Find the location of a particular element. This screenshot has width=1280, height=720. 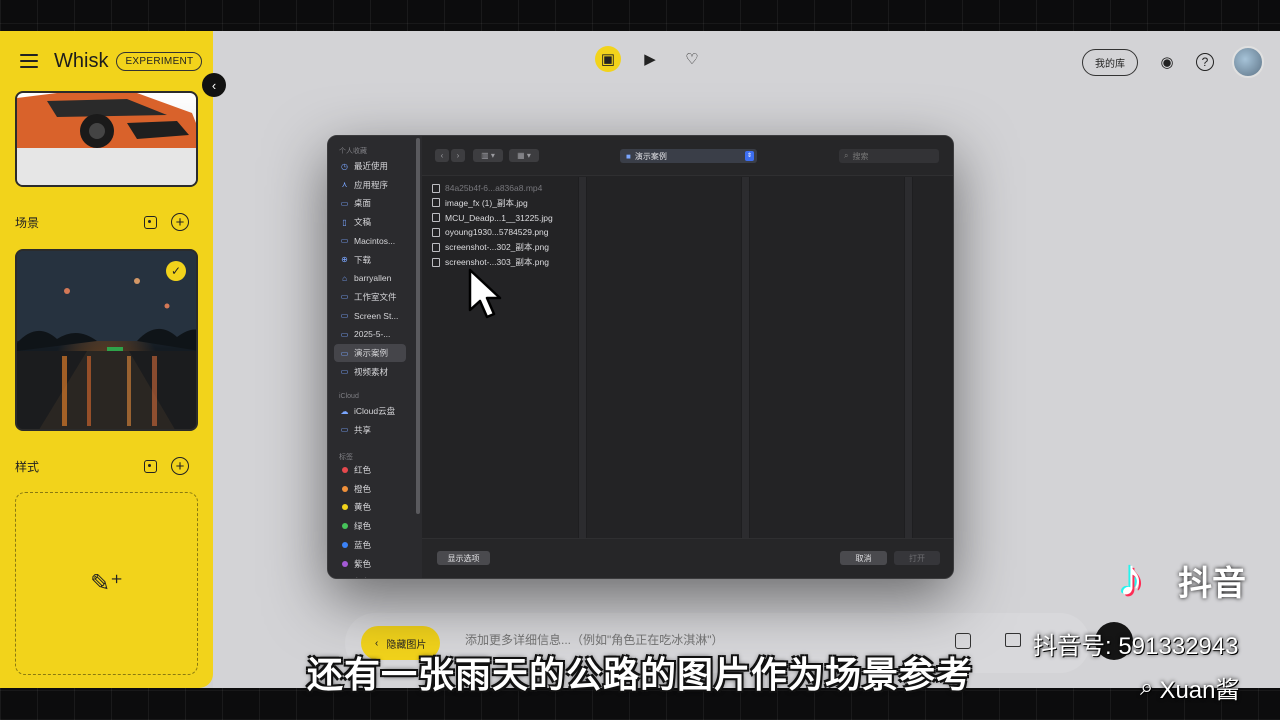

sidebar-item-label: iCloud云盘 is located at coordinates (375, 411).